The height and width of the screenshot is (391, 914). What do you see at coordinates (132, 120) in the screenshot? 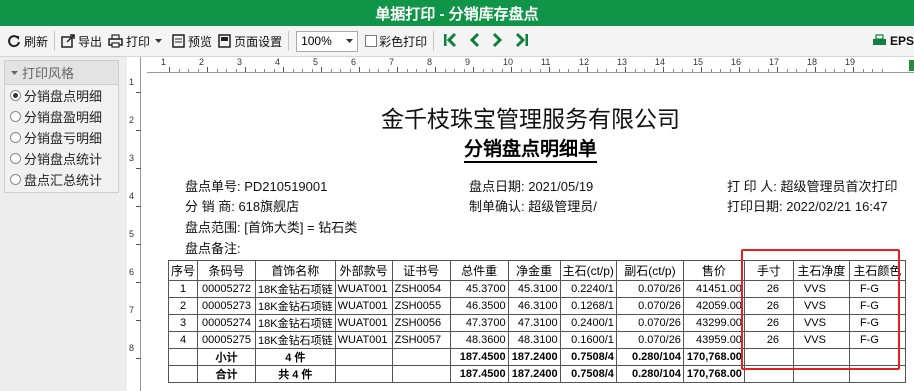
I see `ruler-tick-label: 2` at bounding box center [132, 120].